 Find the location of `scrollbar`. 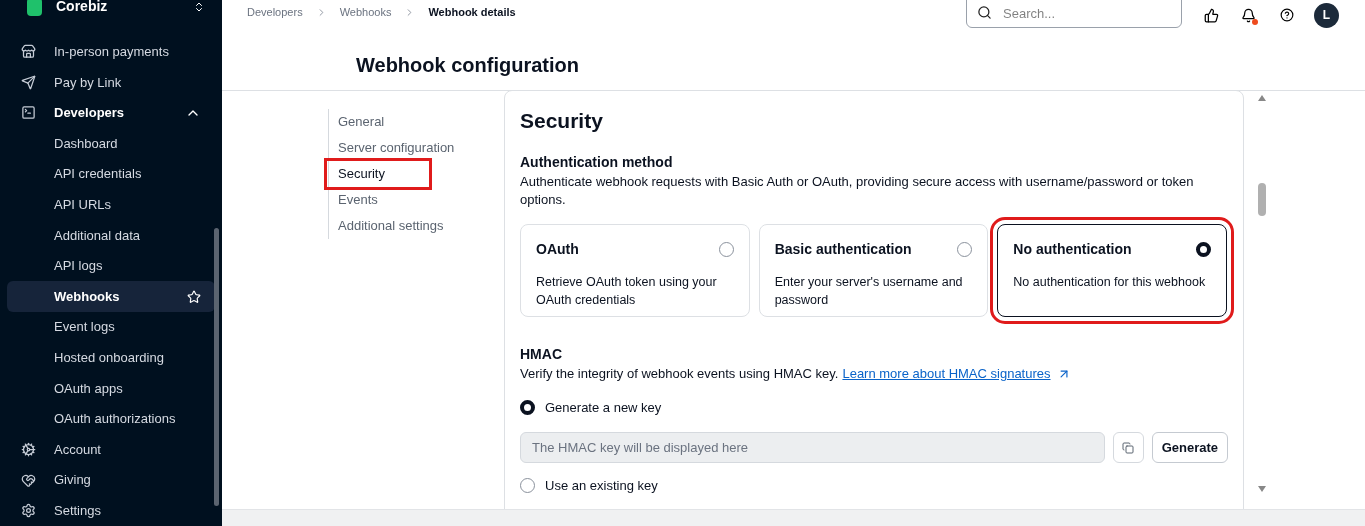

scrollbar is located at coordinates (216, 367).